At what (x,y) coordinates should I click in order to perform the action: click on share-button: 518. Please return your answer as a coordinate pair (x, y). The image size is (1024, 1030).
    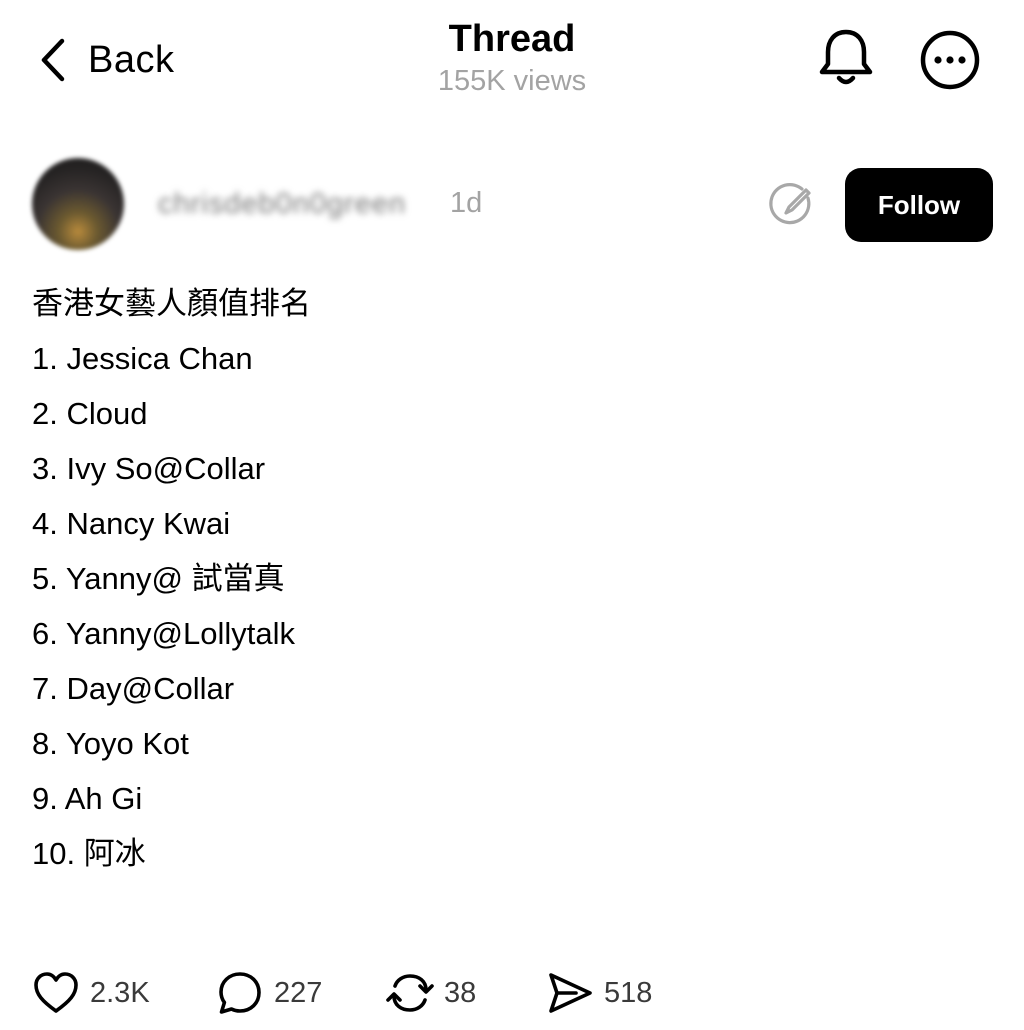
    Looking at the image, I should click on (599, 993).